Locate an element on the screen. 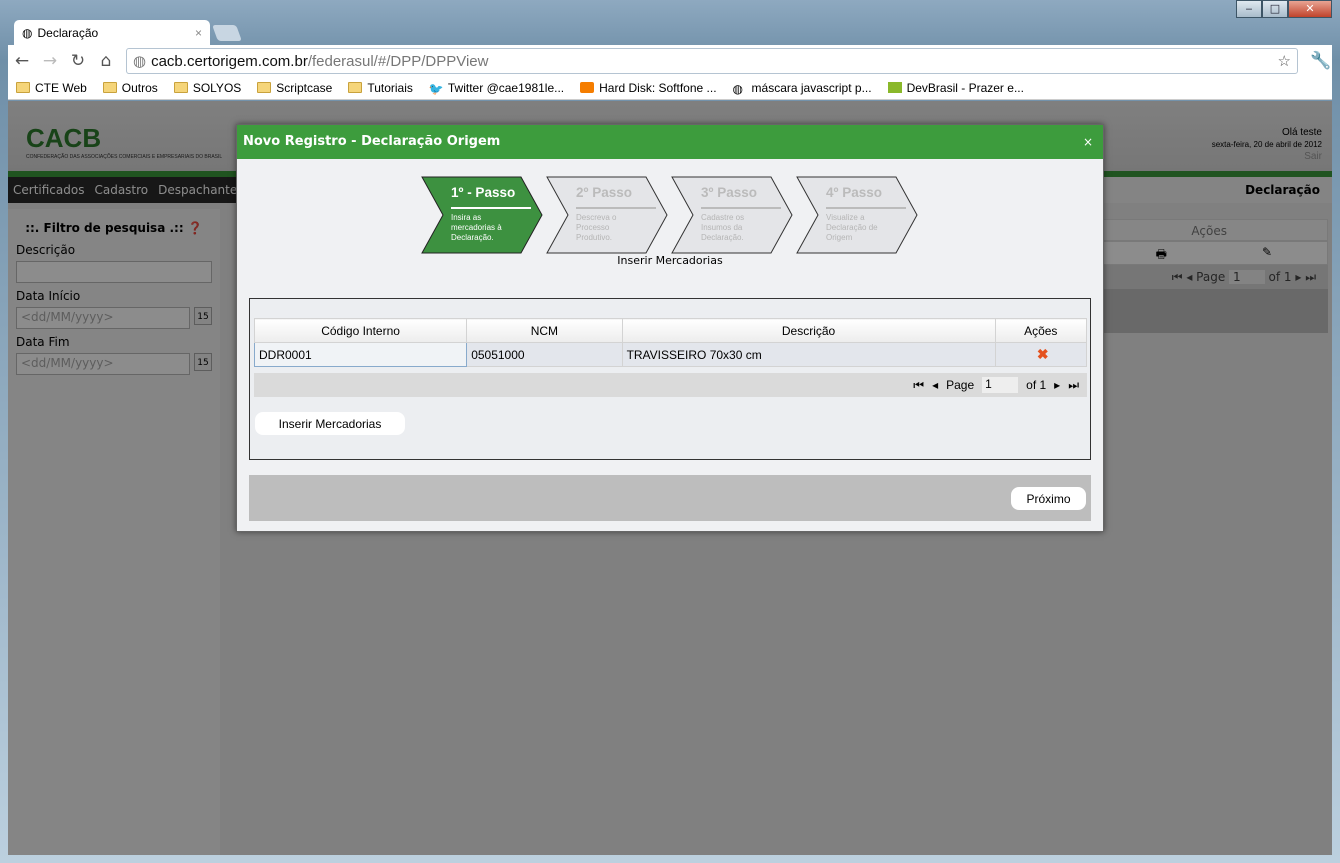 This screenshot has width=1340, height=863. home-icon: ⌂ is located at coordinates (106, 61).